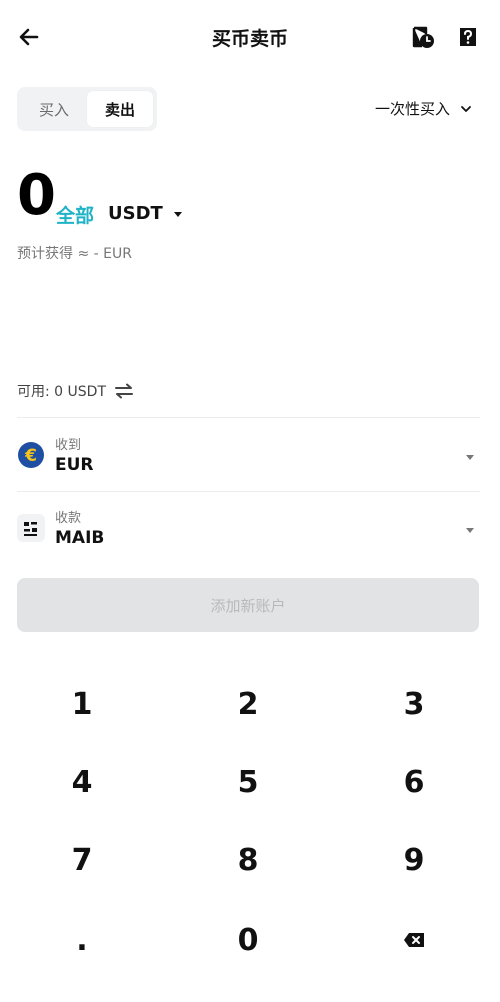 This screenshot has width=500, height=1002. What do you see at coordinates (36, 196) in the screenshot?
I see `amount-input: 0` at bounding box center [36, 196].